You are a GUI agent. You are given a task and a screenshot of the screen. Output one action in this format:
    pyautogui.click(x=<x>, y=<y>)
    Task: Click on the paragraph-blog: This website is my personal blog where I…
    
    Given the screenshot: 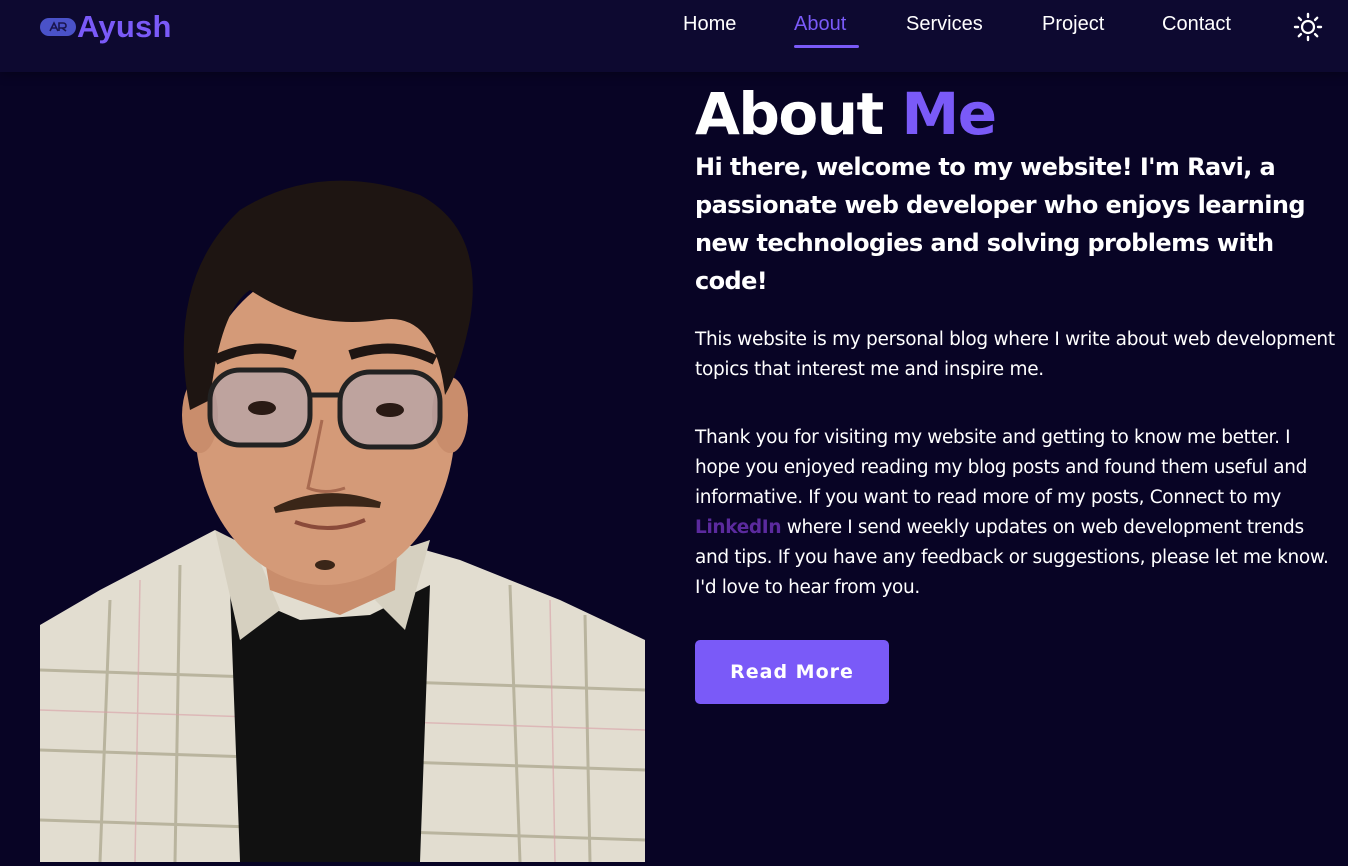 What is the action you would take?
    pyautogui.click(x=1015, y=354)
    